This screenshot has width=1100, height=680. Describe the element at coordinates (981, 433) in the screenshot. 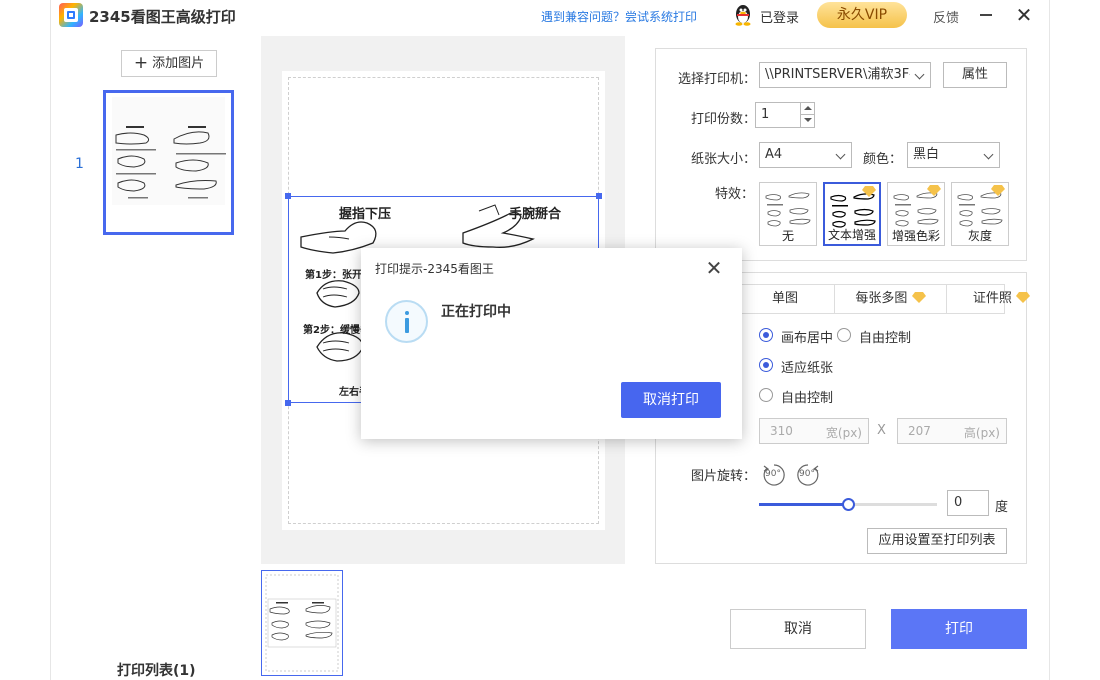

I see `height-unit: 高(px)` at that location.